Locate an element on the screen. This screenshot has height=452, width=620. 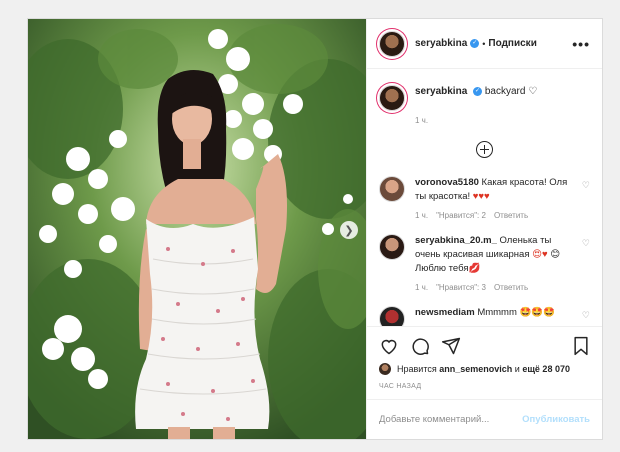
post-header: seryabkina ✓ • Подписки ••• is located at coordinates (484, 44).